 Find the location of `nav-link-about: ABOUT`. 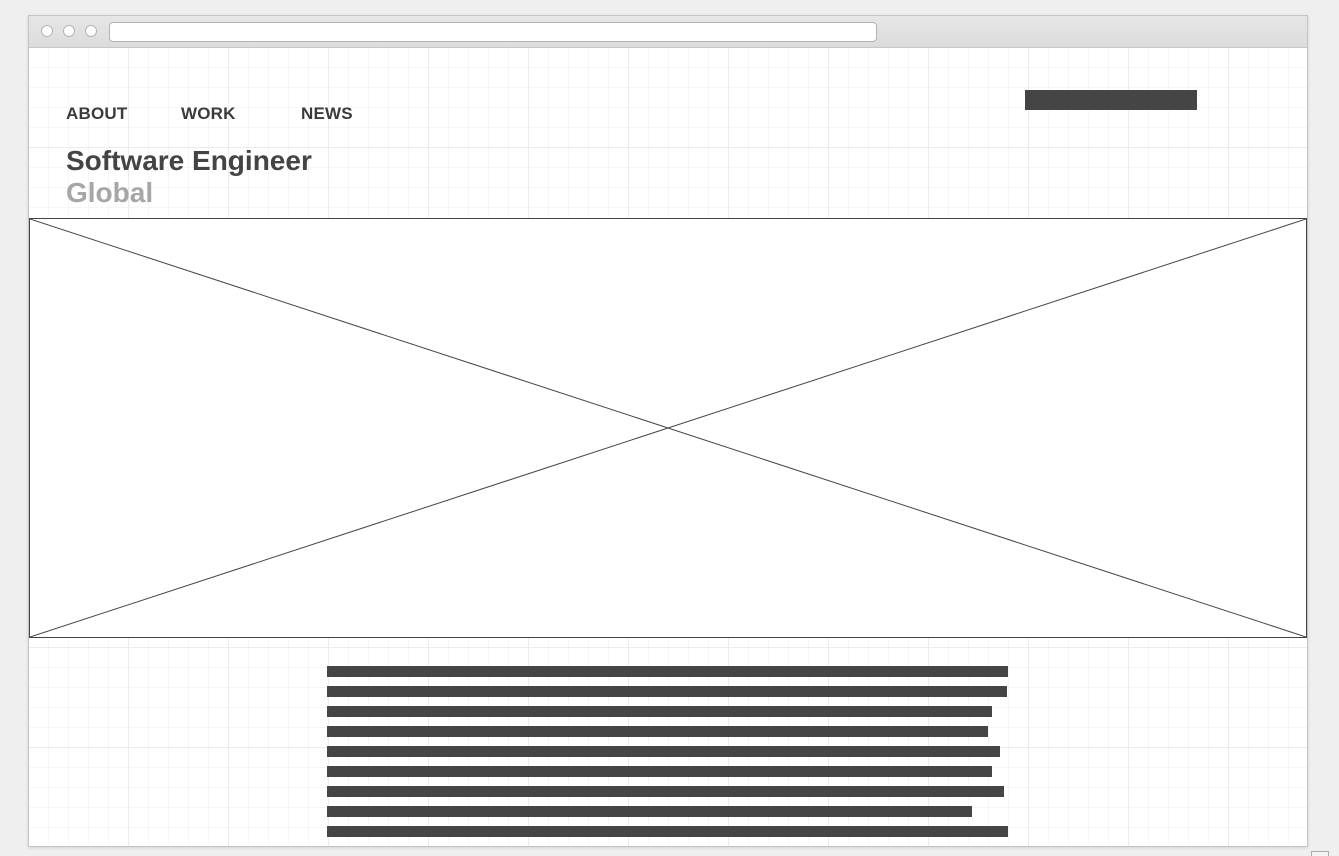

nav-link-about: ABOUT is located at coordinates (96, 114).